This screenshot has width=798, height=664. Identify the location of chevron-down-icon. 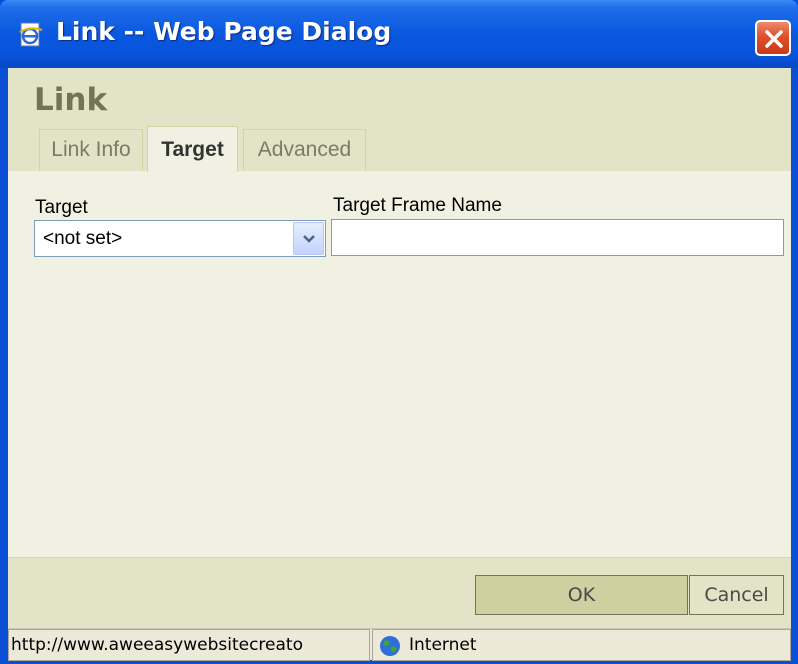
(309, 239).